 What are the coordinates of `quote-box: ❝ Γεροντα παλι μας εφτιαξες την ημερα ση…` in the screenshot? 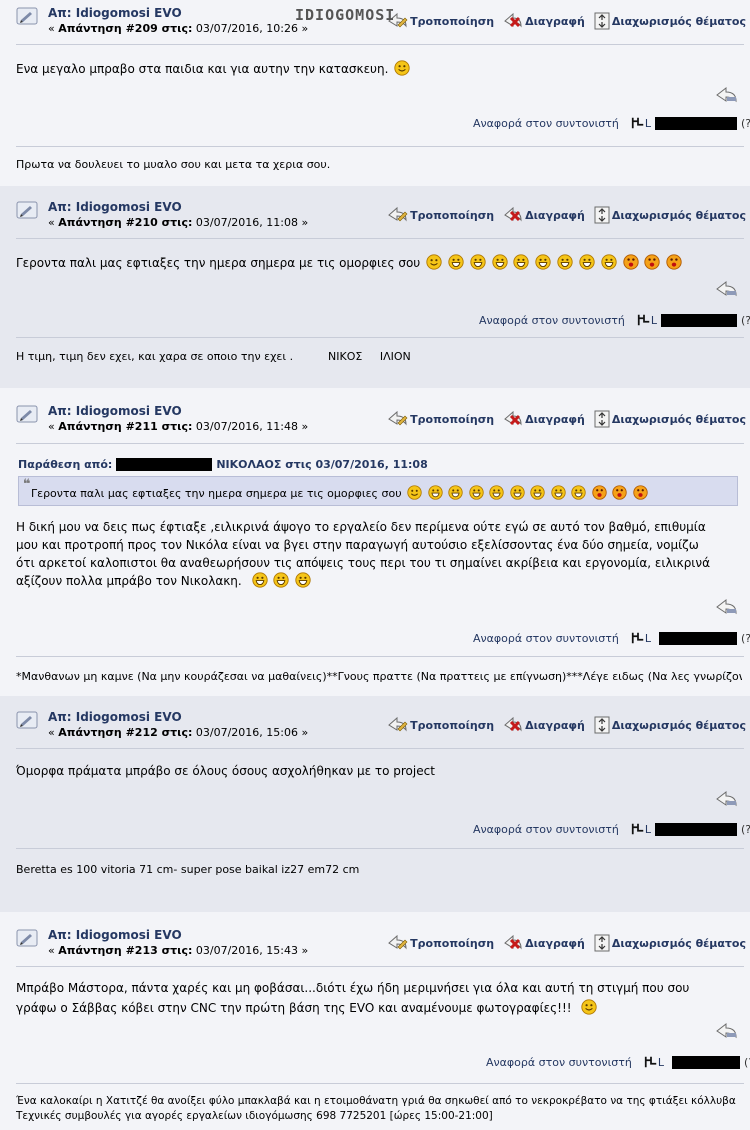 It's located at (378, 491).